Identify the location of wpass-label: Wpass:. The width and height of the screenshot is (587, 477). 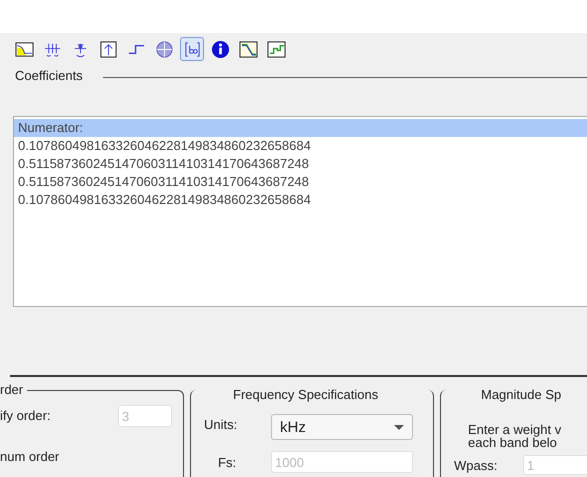
(476, 465).